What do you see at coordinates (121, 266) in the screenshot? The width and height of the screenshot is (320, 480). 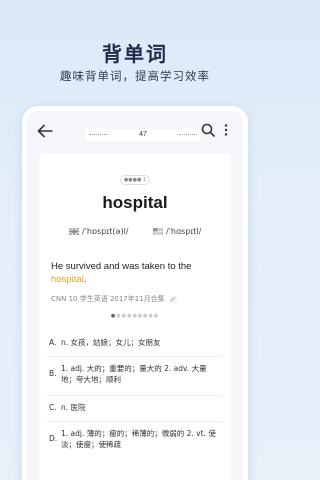 I see `sentence-before: He survived and was taken to the` at bounding box center [121, 266].